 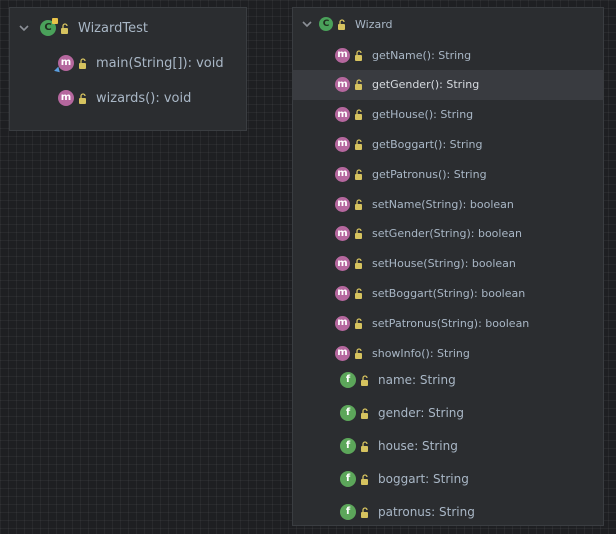 What do you see at coordinates (417, 380) in the screenshot?
I see `field-label: name: String` at bounding box center [417, 380].